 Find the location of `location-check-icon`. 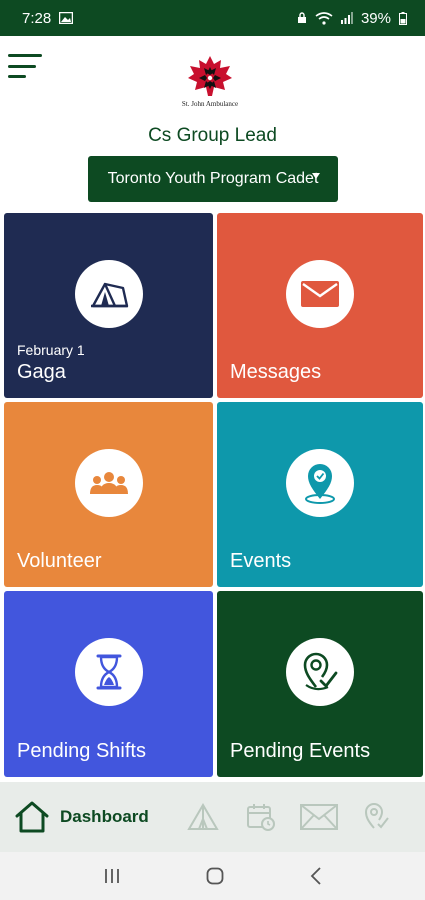

location-check-icon is located at coordinates (320, 671).